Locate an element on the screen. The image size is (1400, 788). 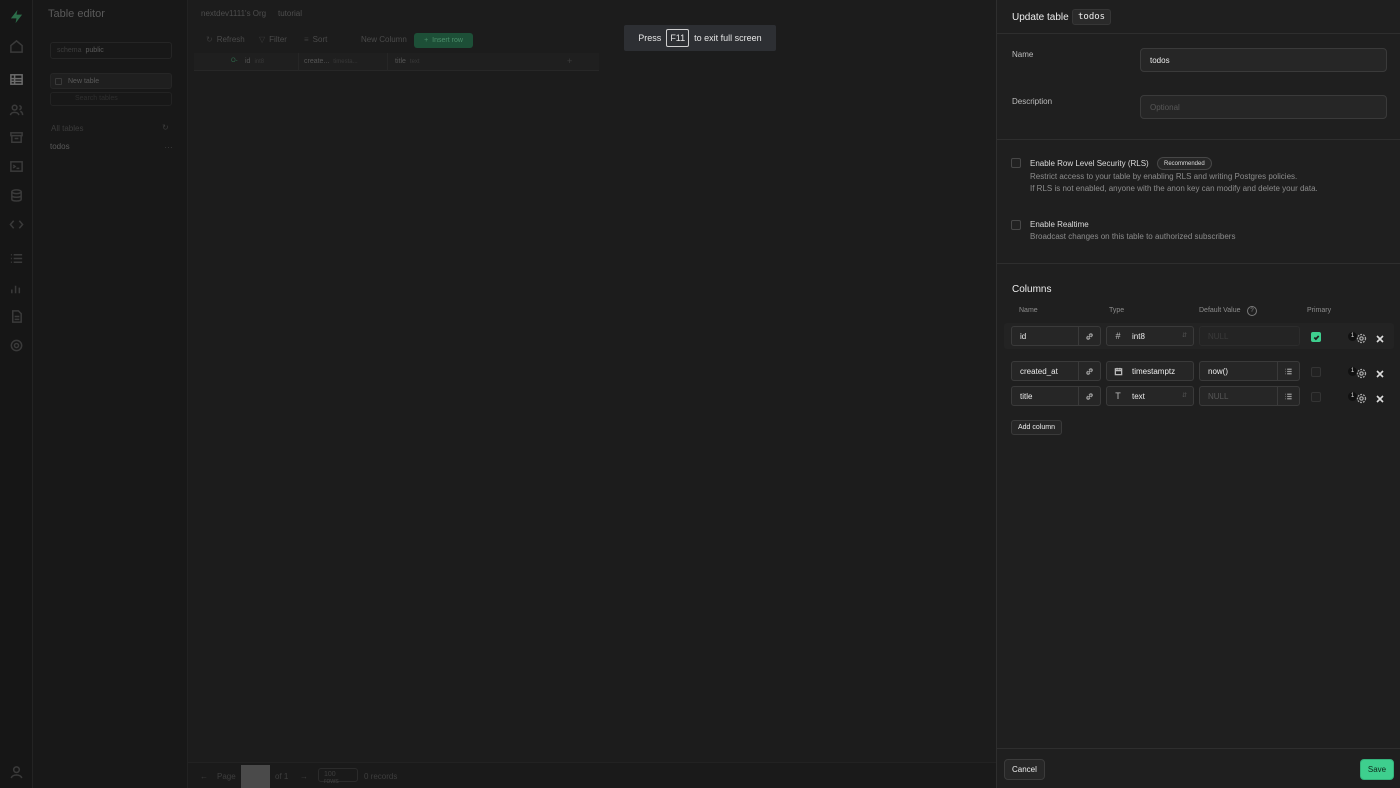
breadcrumb-project: tutorial is located at coordinates (290, 13).